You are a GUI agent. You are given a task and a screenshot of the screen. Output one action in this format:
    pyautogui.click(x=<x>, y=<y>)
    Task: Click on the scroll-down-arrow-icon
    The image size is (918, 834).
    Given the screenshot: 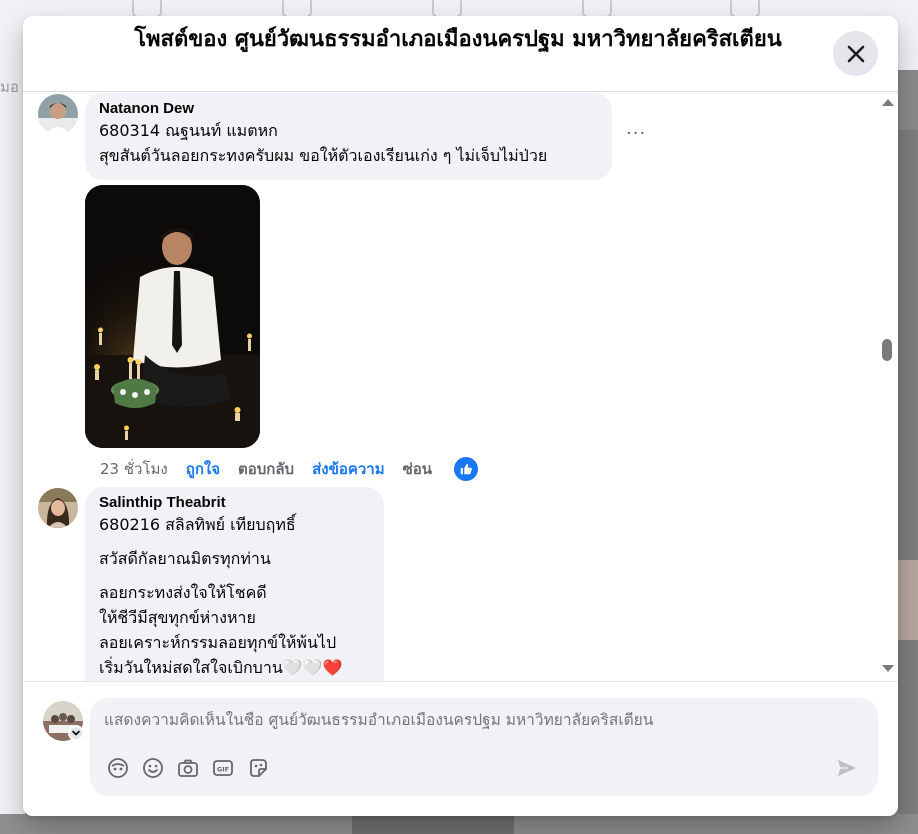 What is the action you would take?
    pyautogui.click(x=888, y=668)
    